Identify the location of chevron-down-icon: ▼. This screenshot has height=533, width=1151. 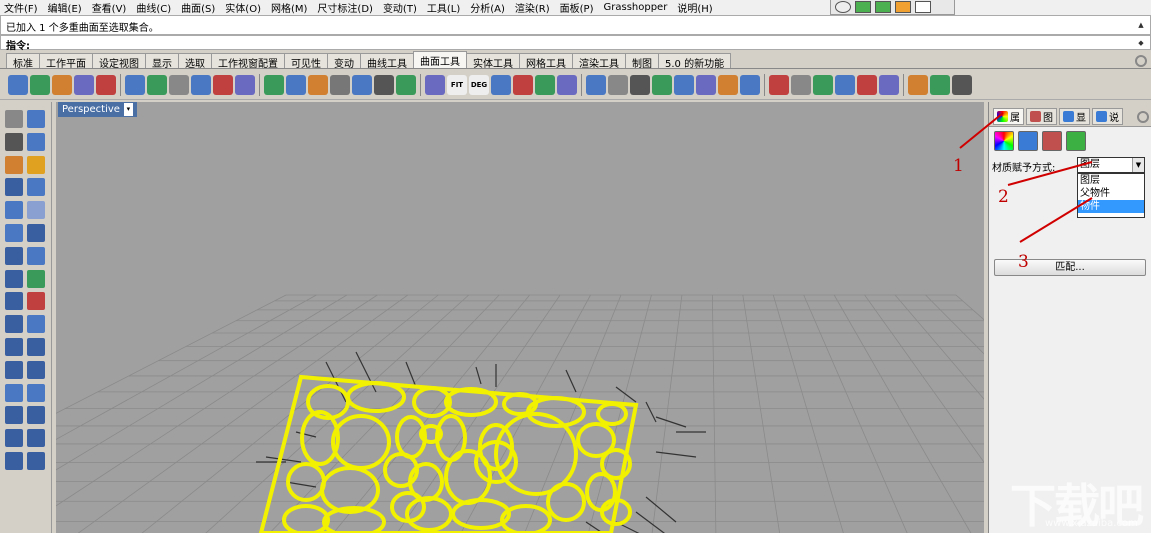
(1138, 165).